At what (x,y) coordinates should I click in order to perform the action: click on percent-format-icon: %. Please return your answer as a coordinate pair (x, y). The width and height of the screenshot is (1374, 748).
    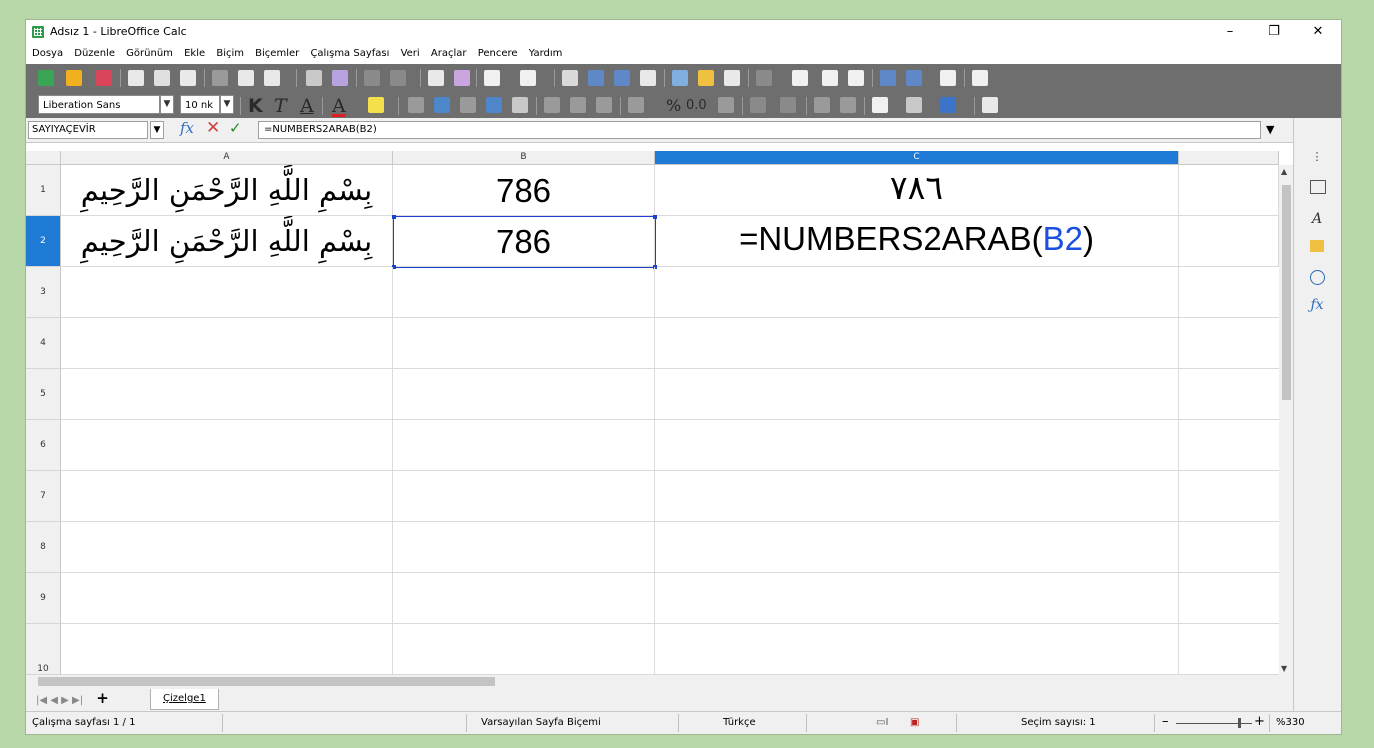
    Looking at the image, I should click on (673, 105).